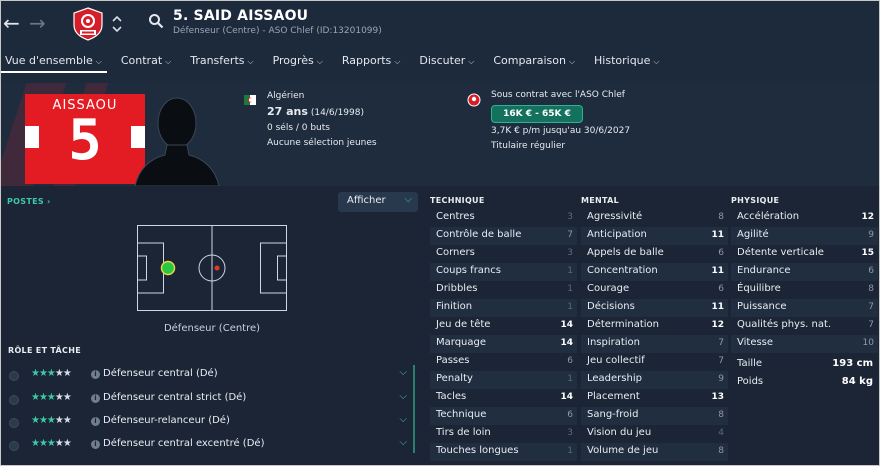 This screenshot has height=466, width=880. What do you see at coordinates (414, 409) in the screenshot?
I see `roles-scrollbar` at bounding box center [414, 409].